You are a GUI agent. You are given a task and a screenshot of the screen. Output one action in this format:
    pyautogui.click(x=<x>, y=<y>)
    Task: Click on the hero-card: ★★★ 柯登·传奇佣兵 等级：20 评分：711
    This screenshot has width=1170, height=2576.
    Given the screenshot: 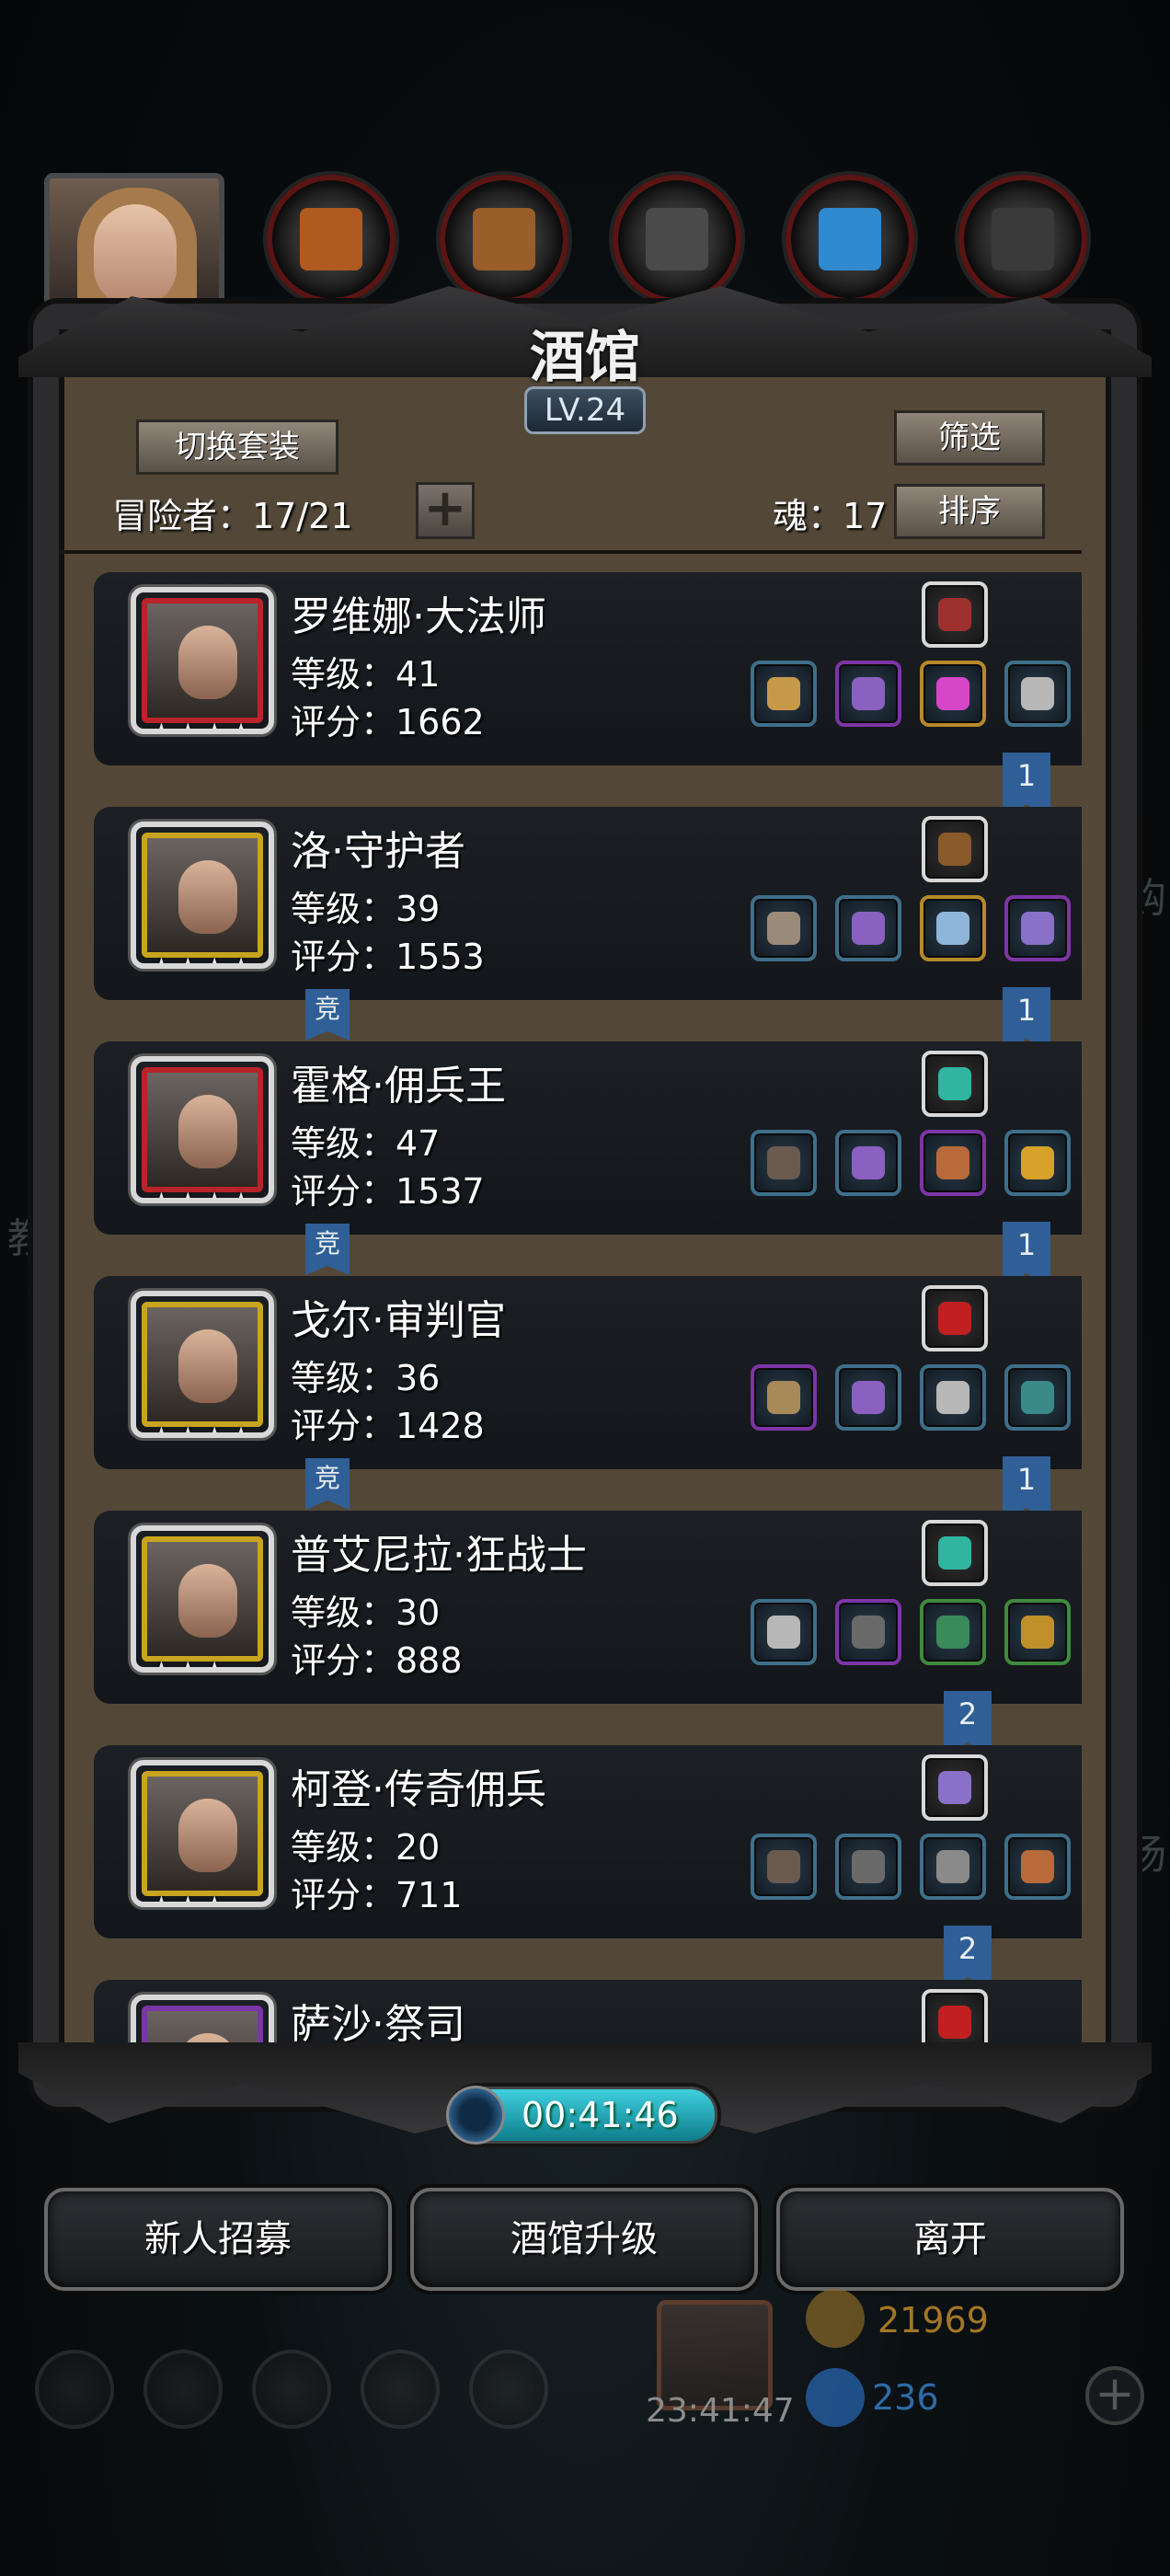 What is the action you would take?
    pyautogui.click(x=588, y=1841)
    